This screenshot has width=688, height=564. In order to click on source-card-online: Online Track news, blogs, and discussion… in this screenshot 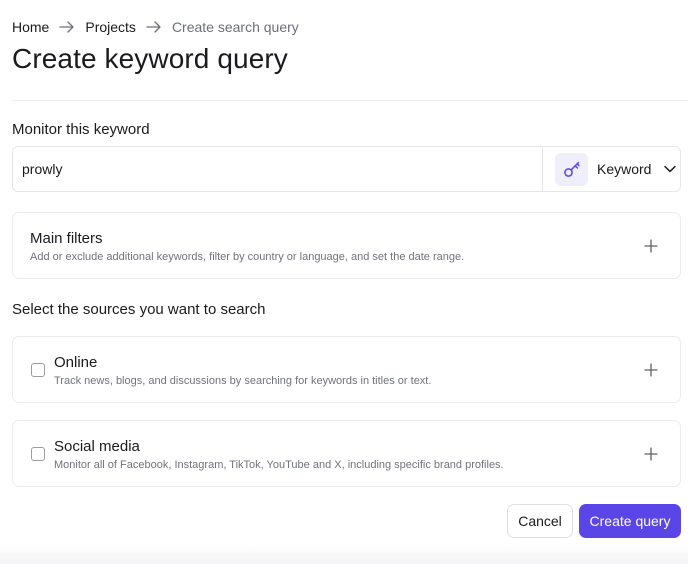, I will do `click(346, 369)`.